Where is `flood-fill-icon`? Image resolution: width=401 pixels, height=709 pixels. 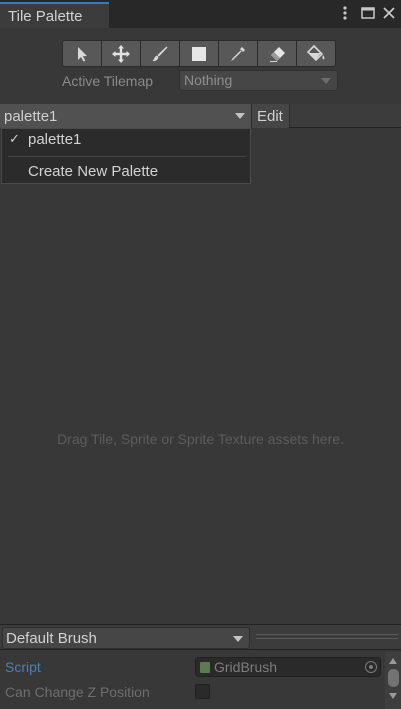 flood-fill-icon is located at coordinates (316, 53).